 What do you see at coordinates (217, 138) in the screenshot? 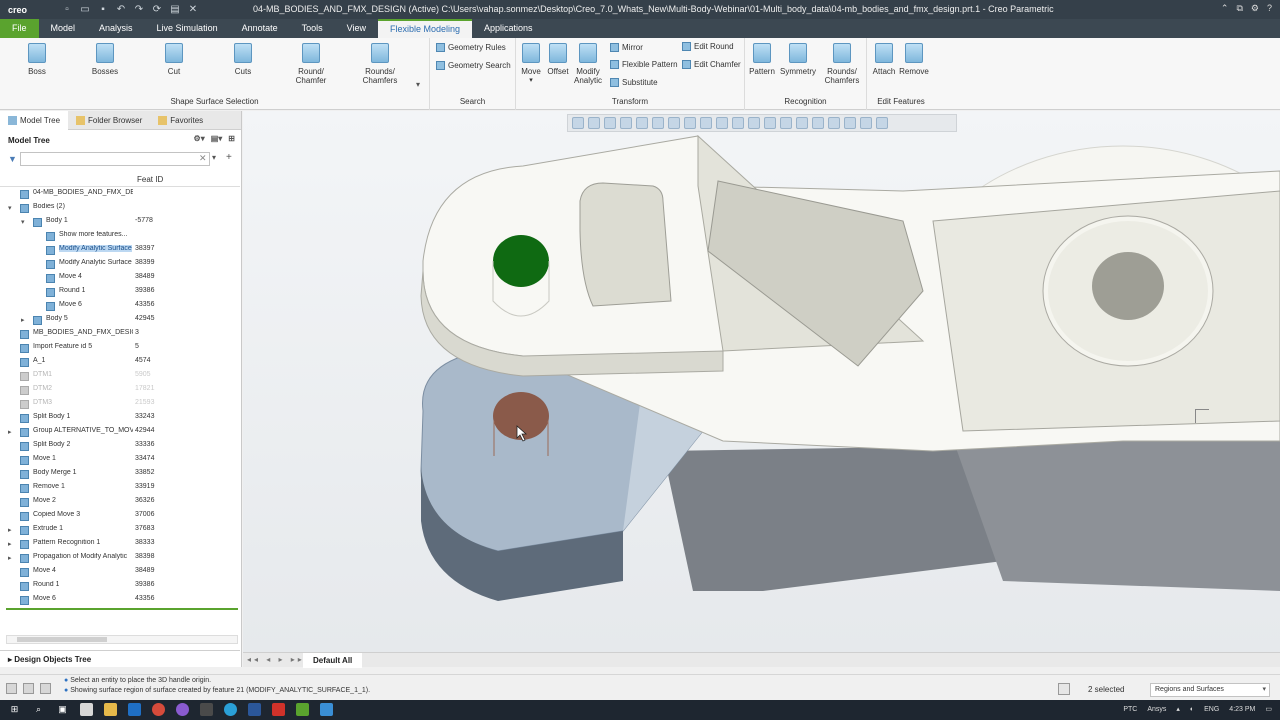
I see `tree-columns-icon: ▤▾` at bounding box center [217, 138].